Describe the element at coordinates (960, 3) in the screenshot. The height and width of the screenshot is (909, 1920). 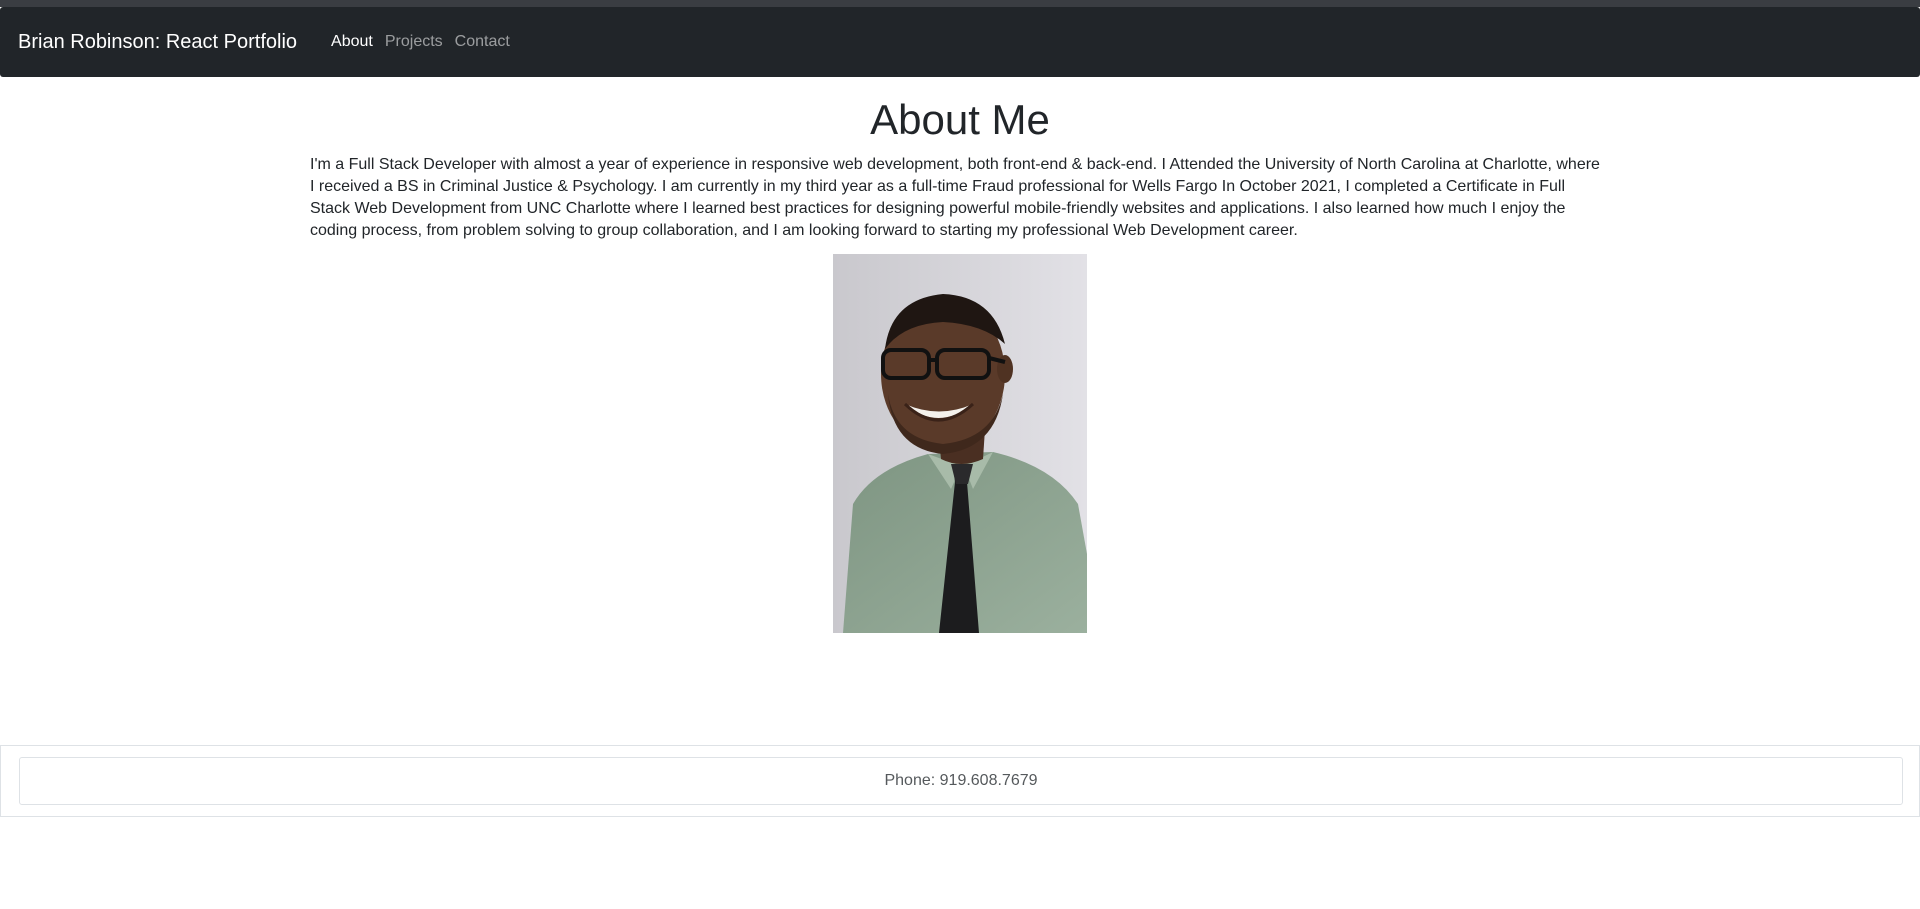
I see `browser-top-strip` at that location.